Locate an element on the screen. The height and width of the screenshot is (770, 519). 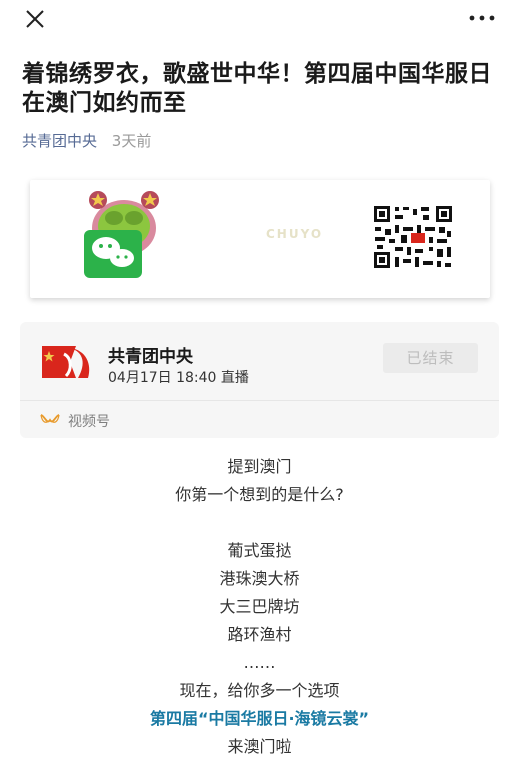
divider is located at coordinates (259, 400).